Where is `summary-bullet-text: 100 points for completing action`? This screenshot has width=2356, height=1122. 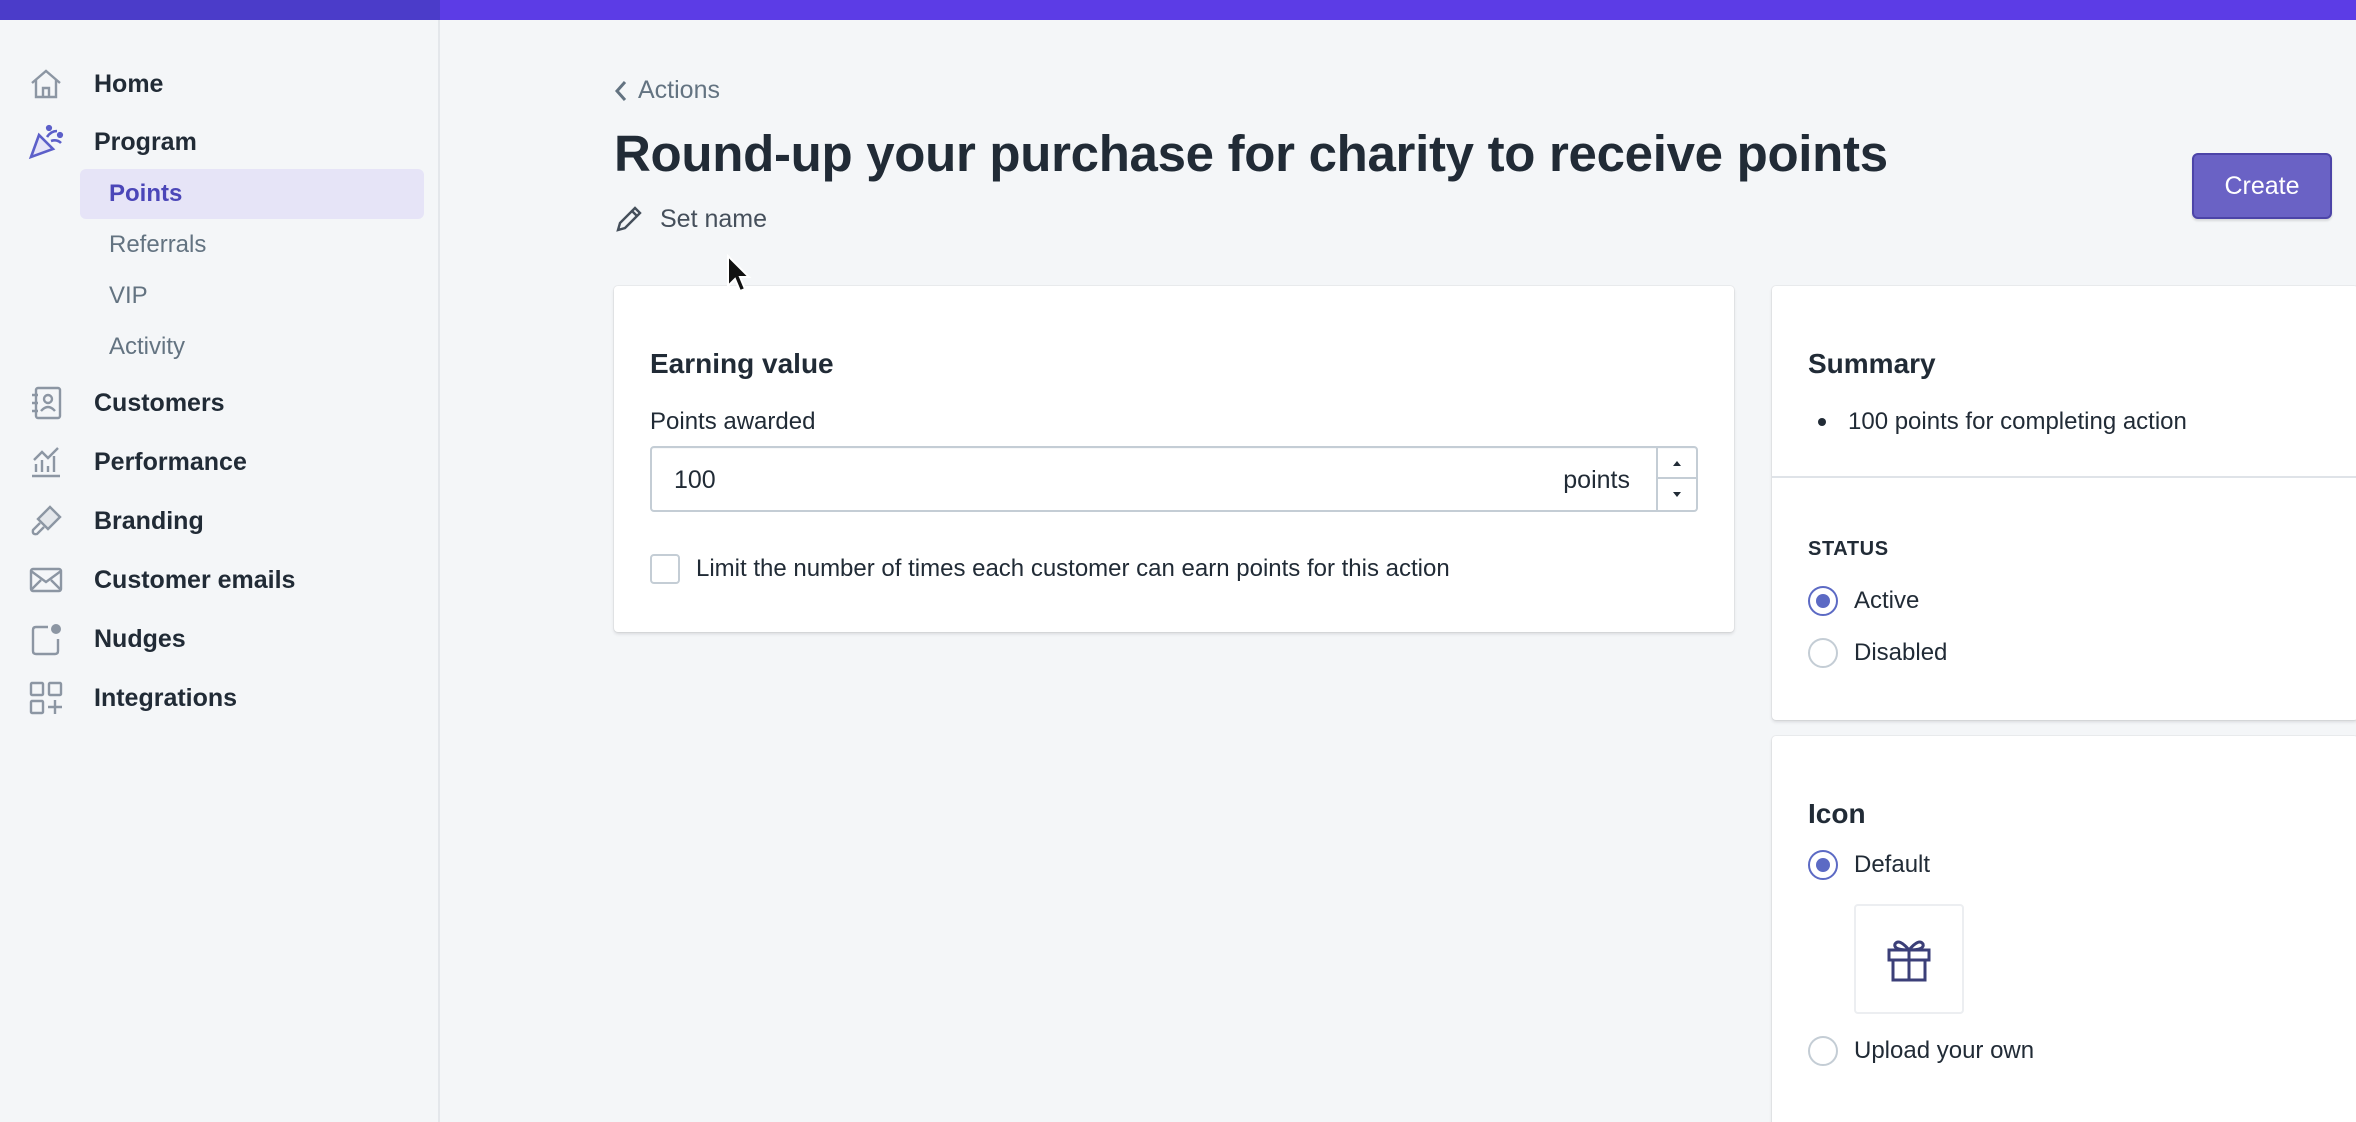
summary-bullet-text: 100 points for completing action is located at coordinates (2017, 421).